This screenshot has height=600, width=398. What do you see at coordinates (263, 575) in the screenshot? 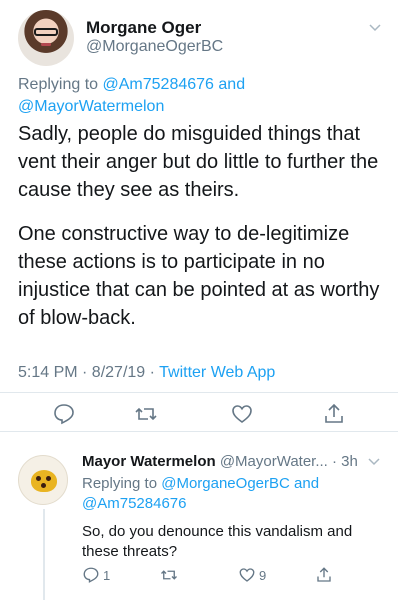
I see `like-count: 9` at bounding box center [263, 575].